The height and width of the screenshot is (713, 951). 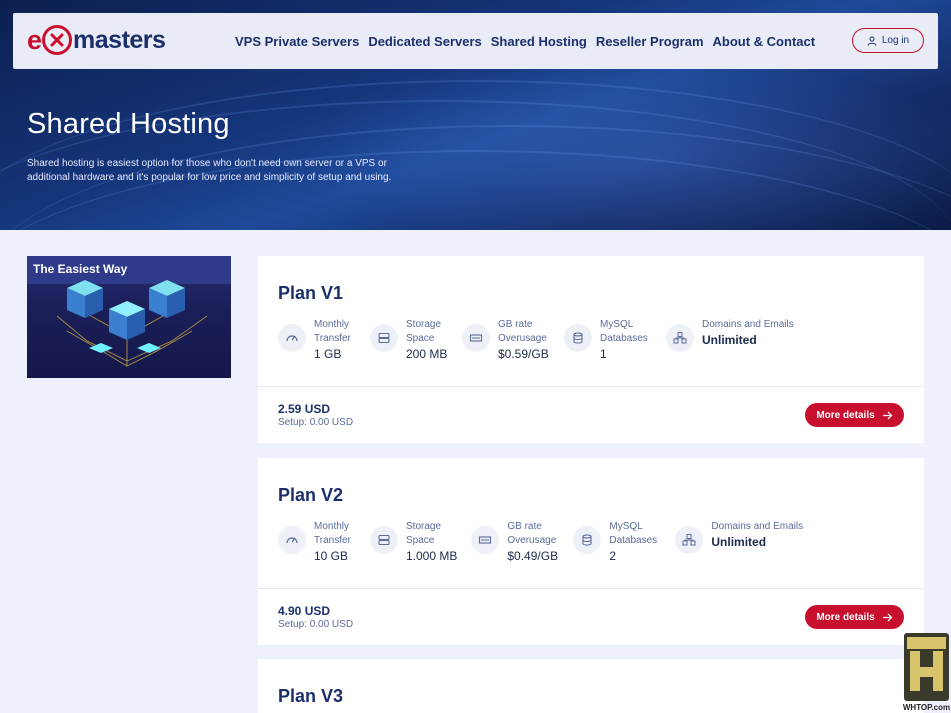 I want to click on plan-price: 2.59 USD, so click(x=304, y=409).